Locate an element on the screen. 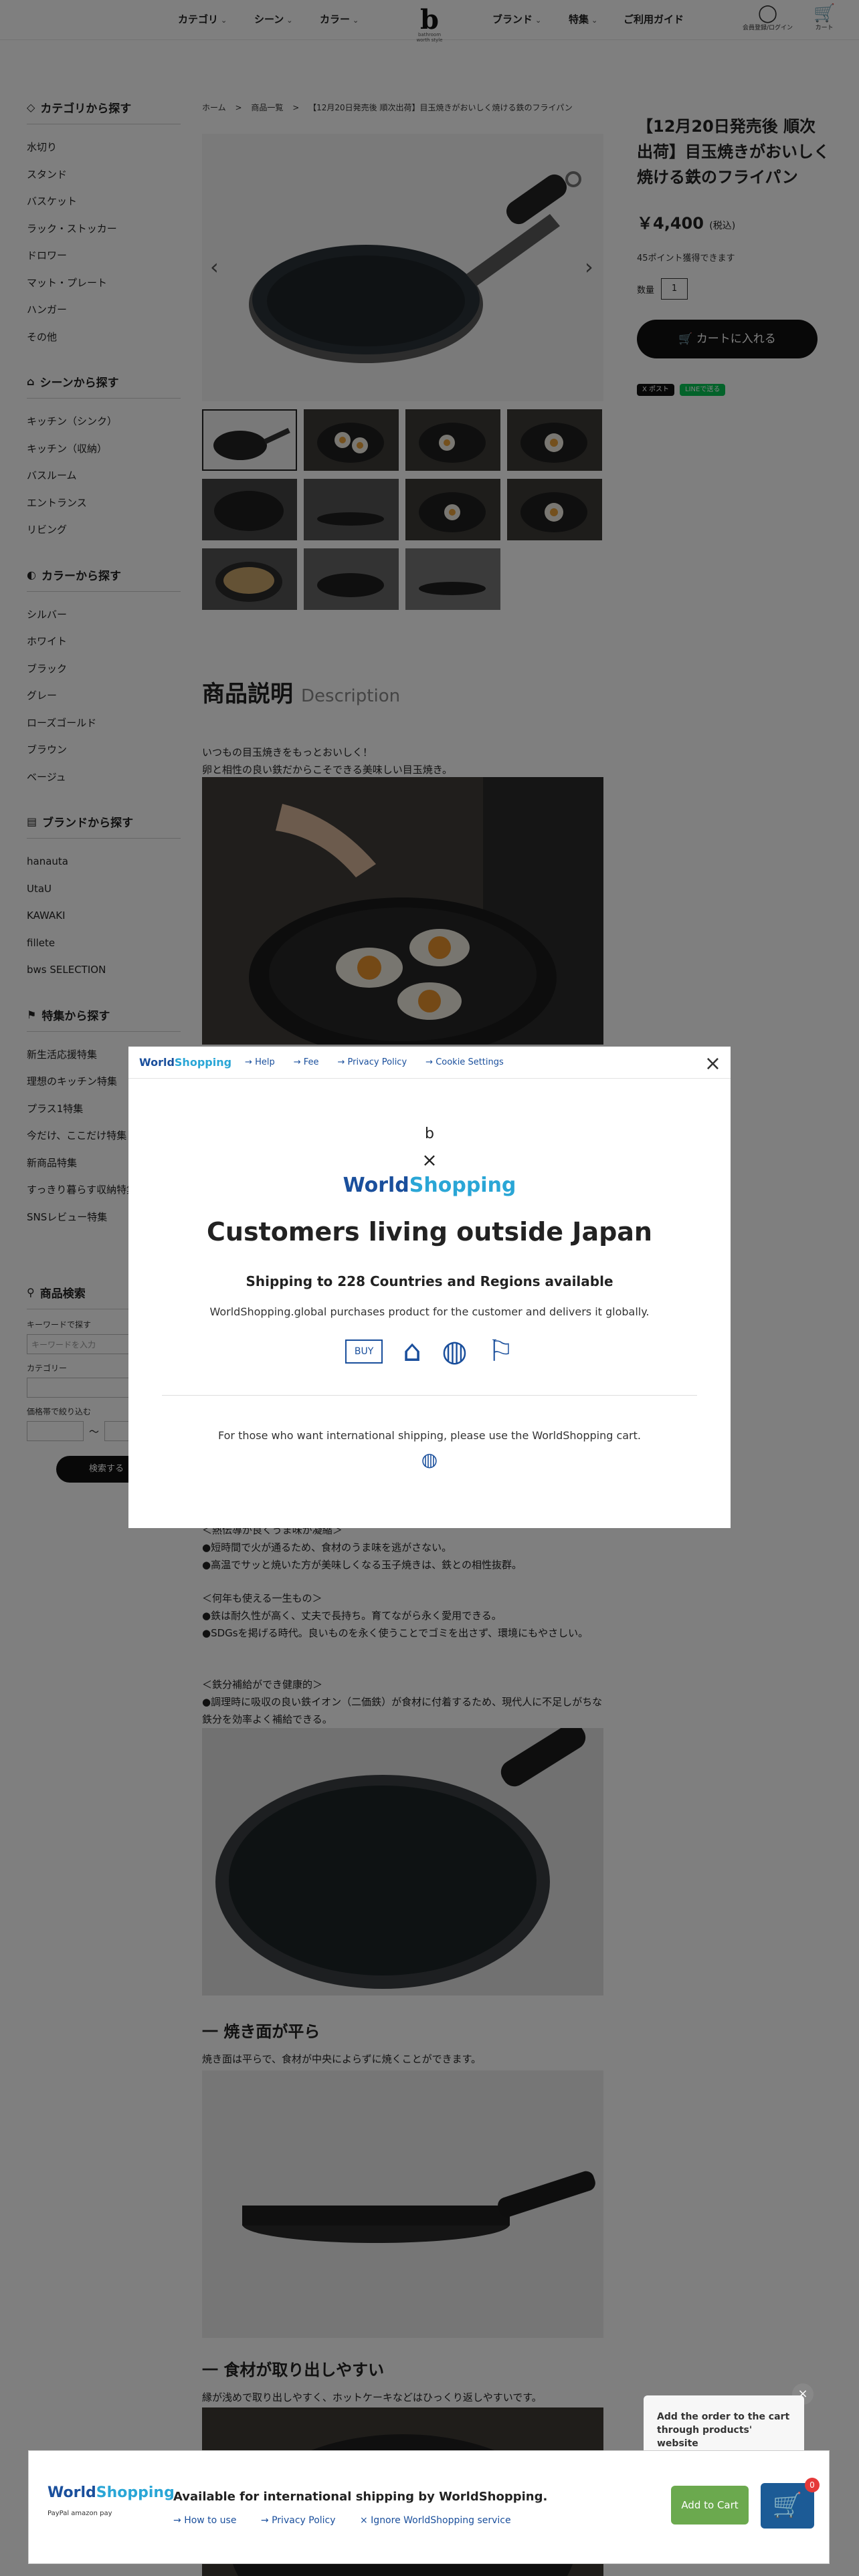 The image size is (859, 2576). how-to-use-label: How to use is located at coordinates (210, 2521).